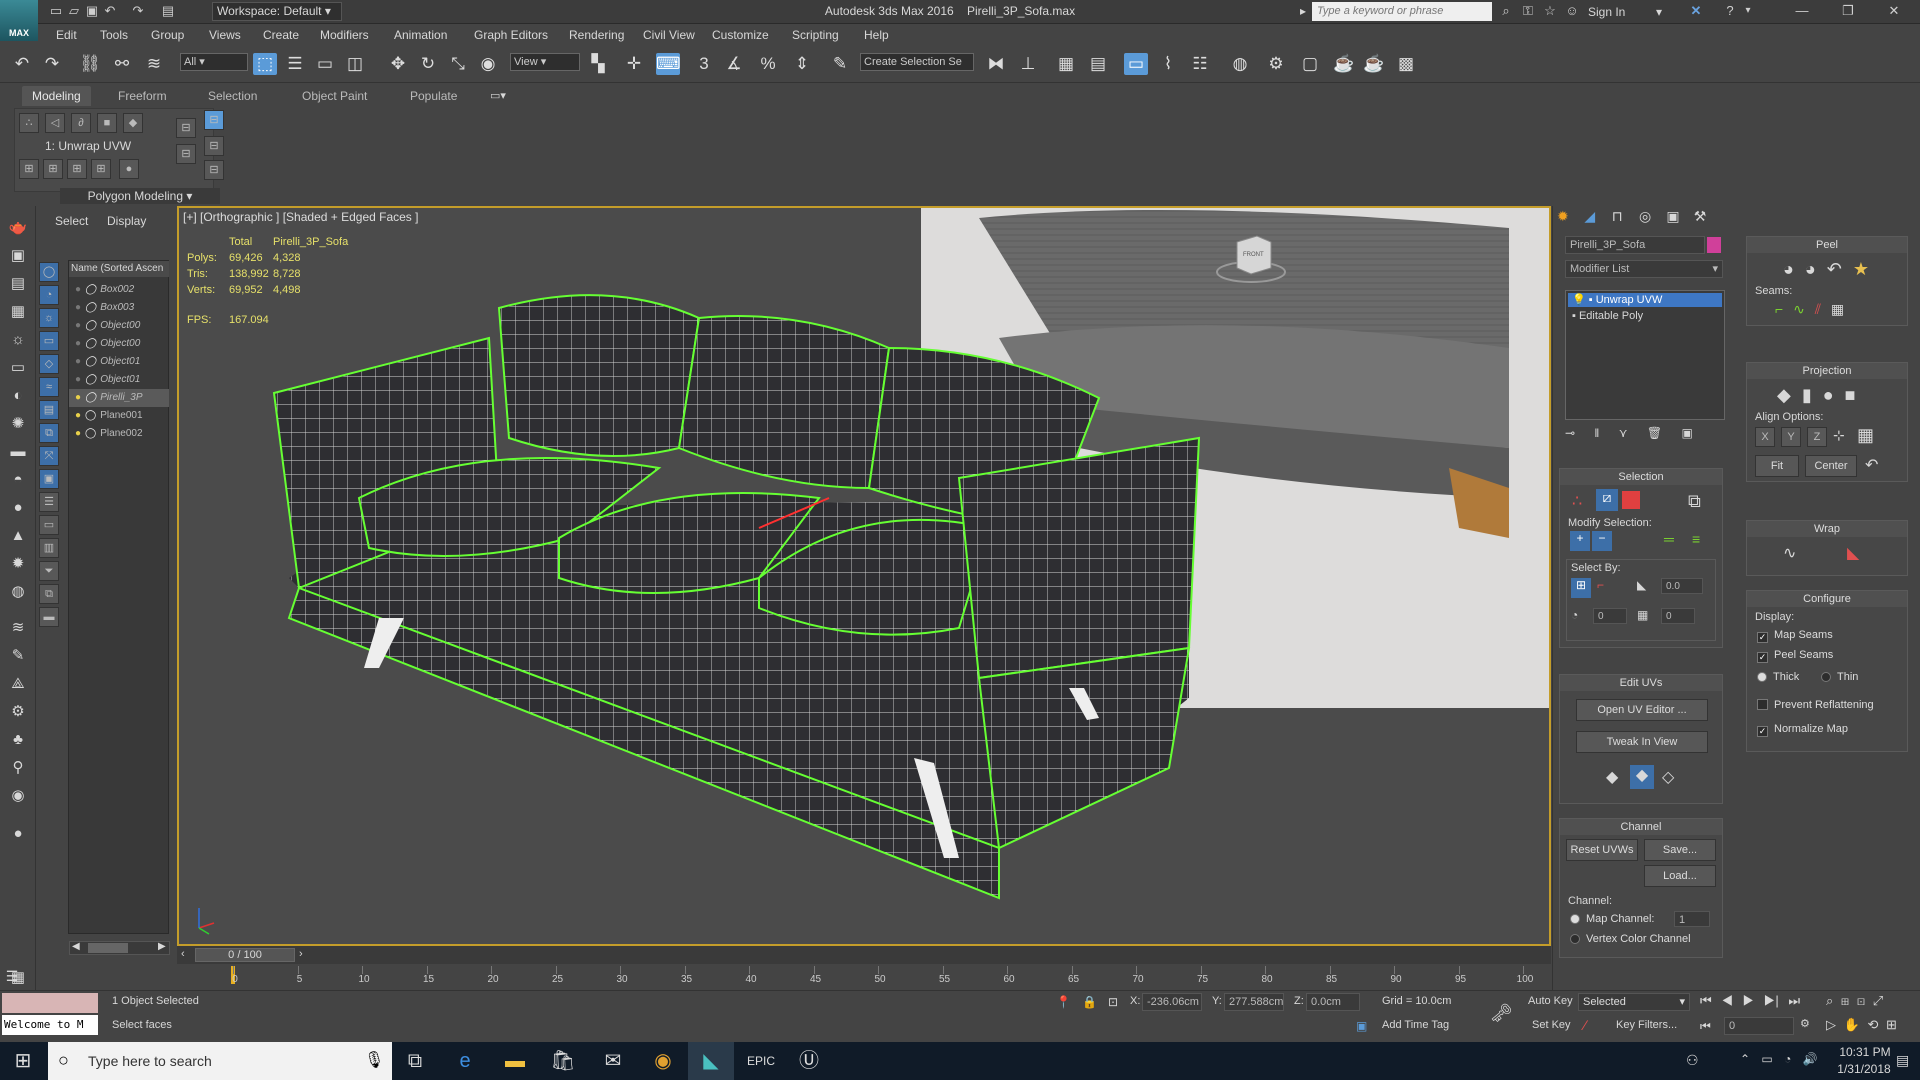  What do you see at coordinates (1815, 705) in the screenshot?
I see `prevent-reflattening-checkbox: Prevent Reflattening` at bounding box center [1815, 705].